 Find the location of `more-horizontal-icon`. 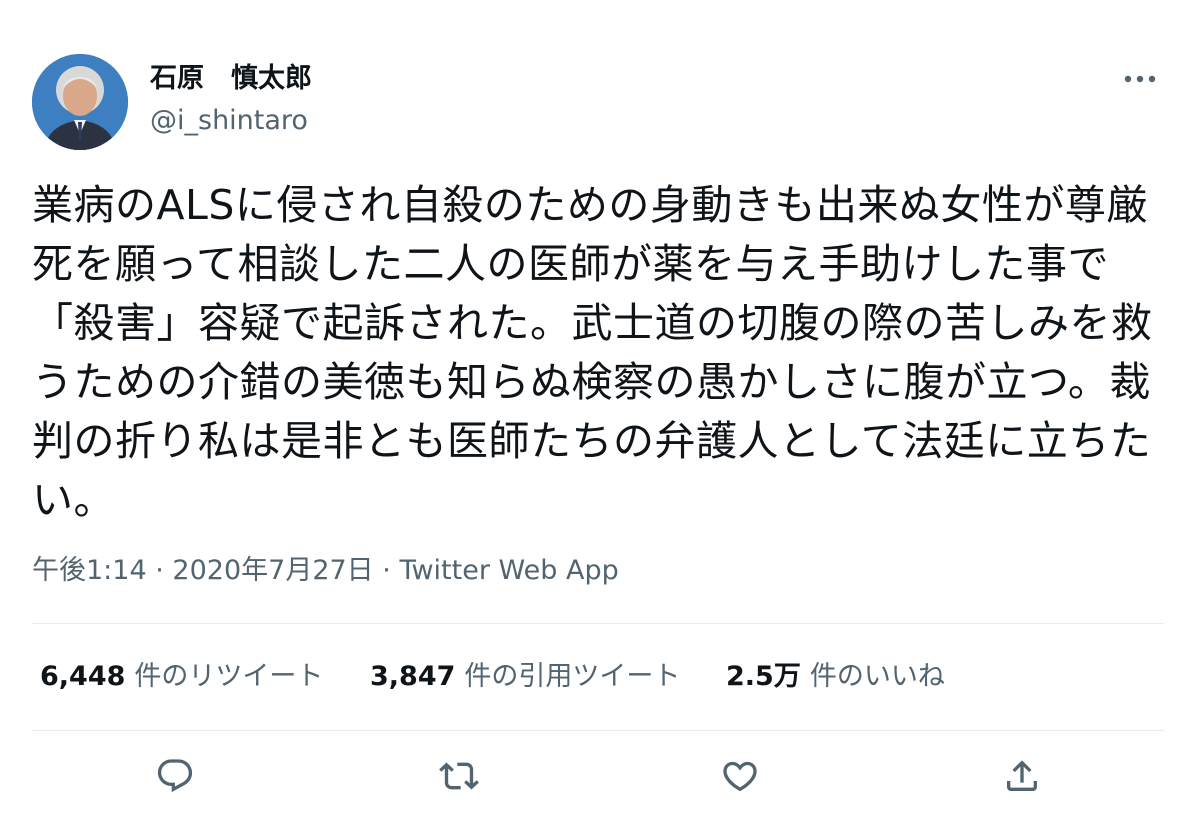

more-horizontal-icon is located at coordinates (1140, 79).